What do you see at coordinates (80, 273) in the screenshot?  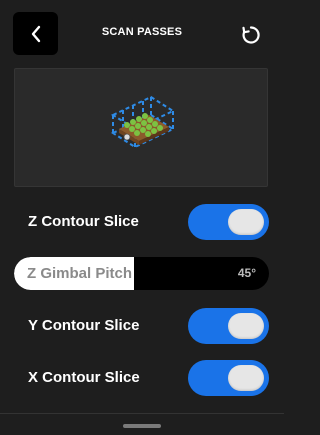 I see `z-gimbal-pitch-label: Z Gimbal Pitch` at bounding box center [80, 273].